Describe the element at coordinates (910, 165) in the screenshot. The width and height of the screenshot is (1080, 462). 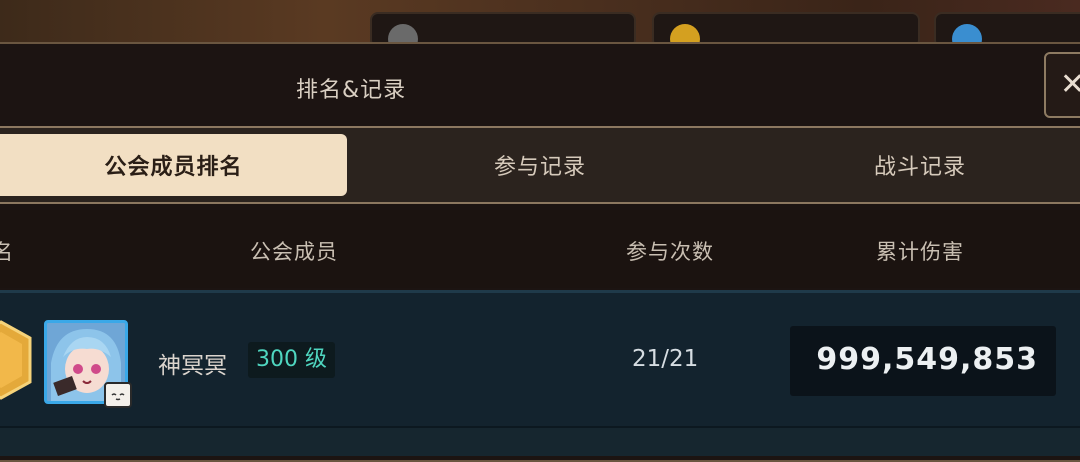
I see `tab-battle-record: 战斗记录` at that location.